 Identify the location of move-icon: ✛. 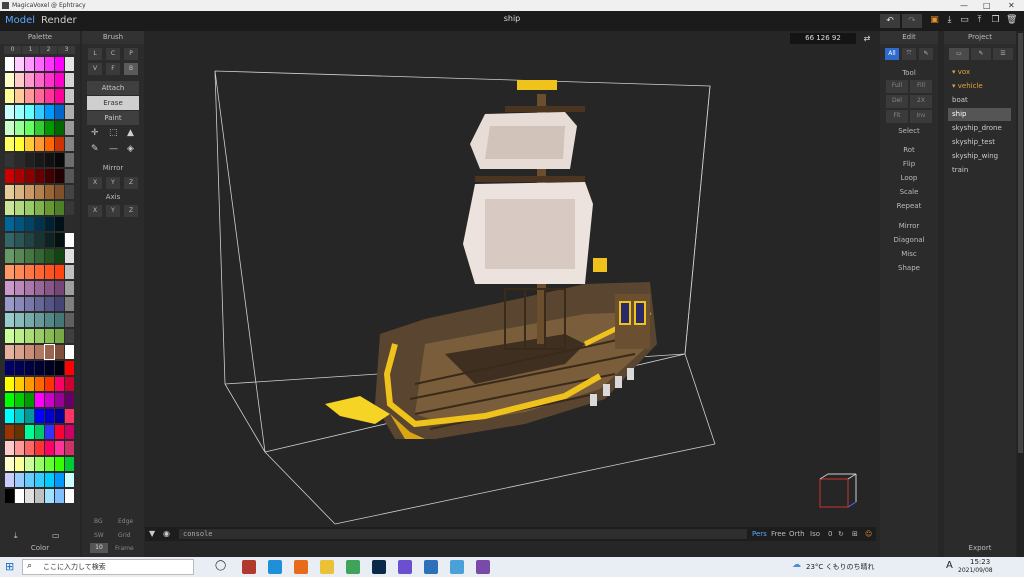
(95, 133).